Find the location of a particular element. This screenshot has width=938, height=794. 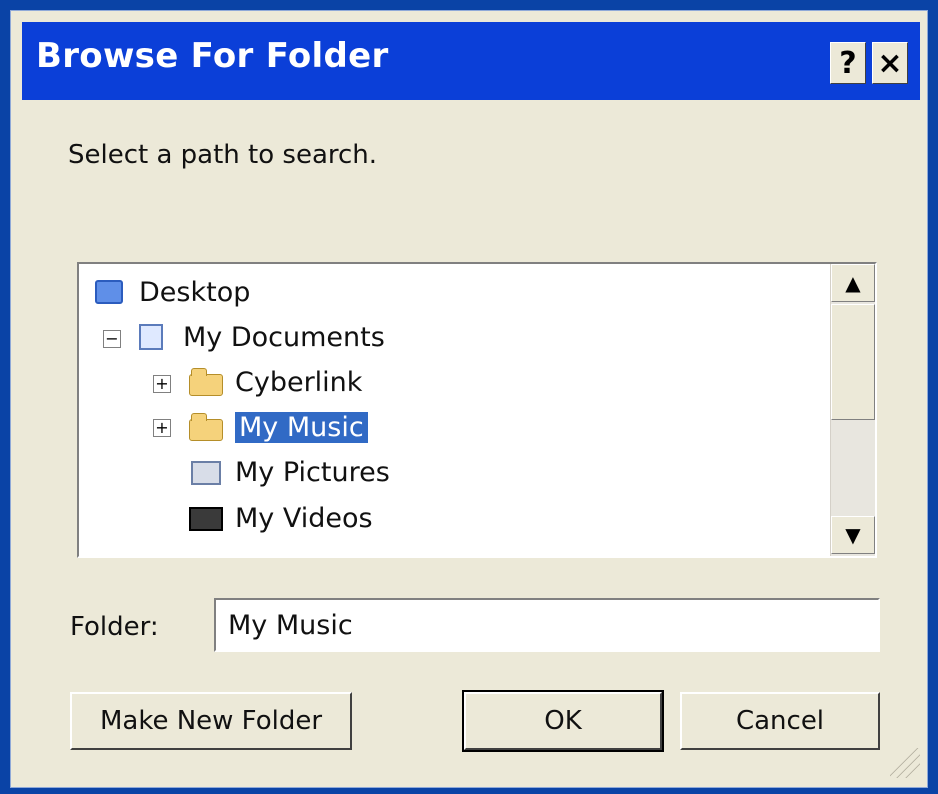

scroll-up-button: ▲ is located at coordinates (853, 283).